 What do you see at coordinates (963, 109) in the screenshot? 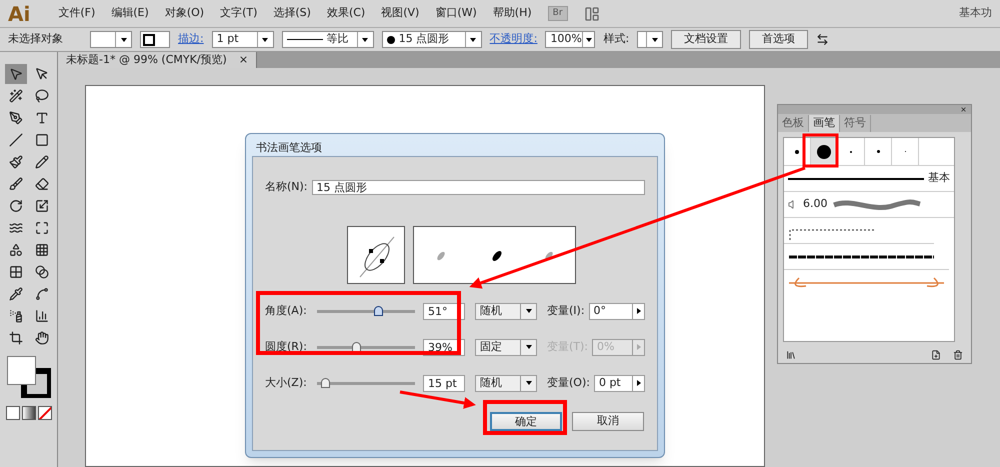
I see `close-icon` at bounding box center [963, 109].